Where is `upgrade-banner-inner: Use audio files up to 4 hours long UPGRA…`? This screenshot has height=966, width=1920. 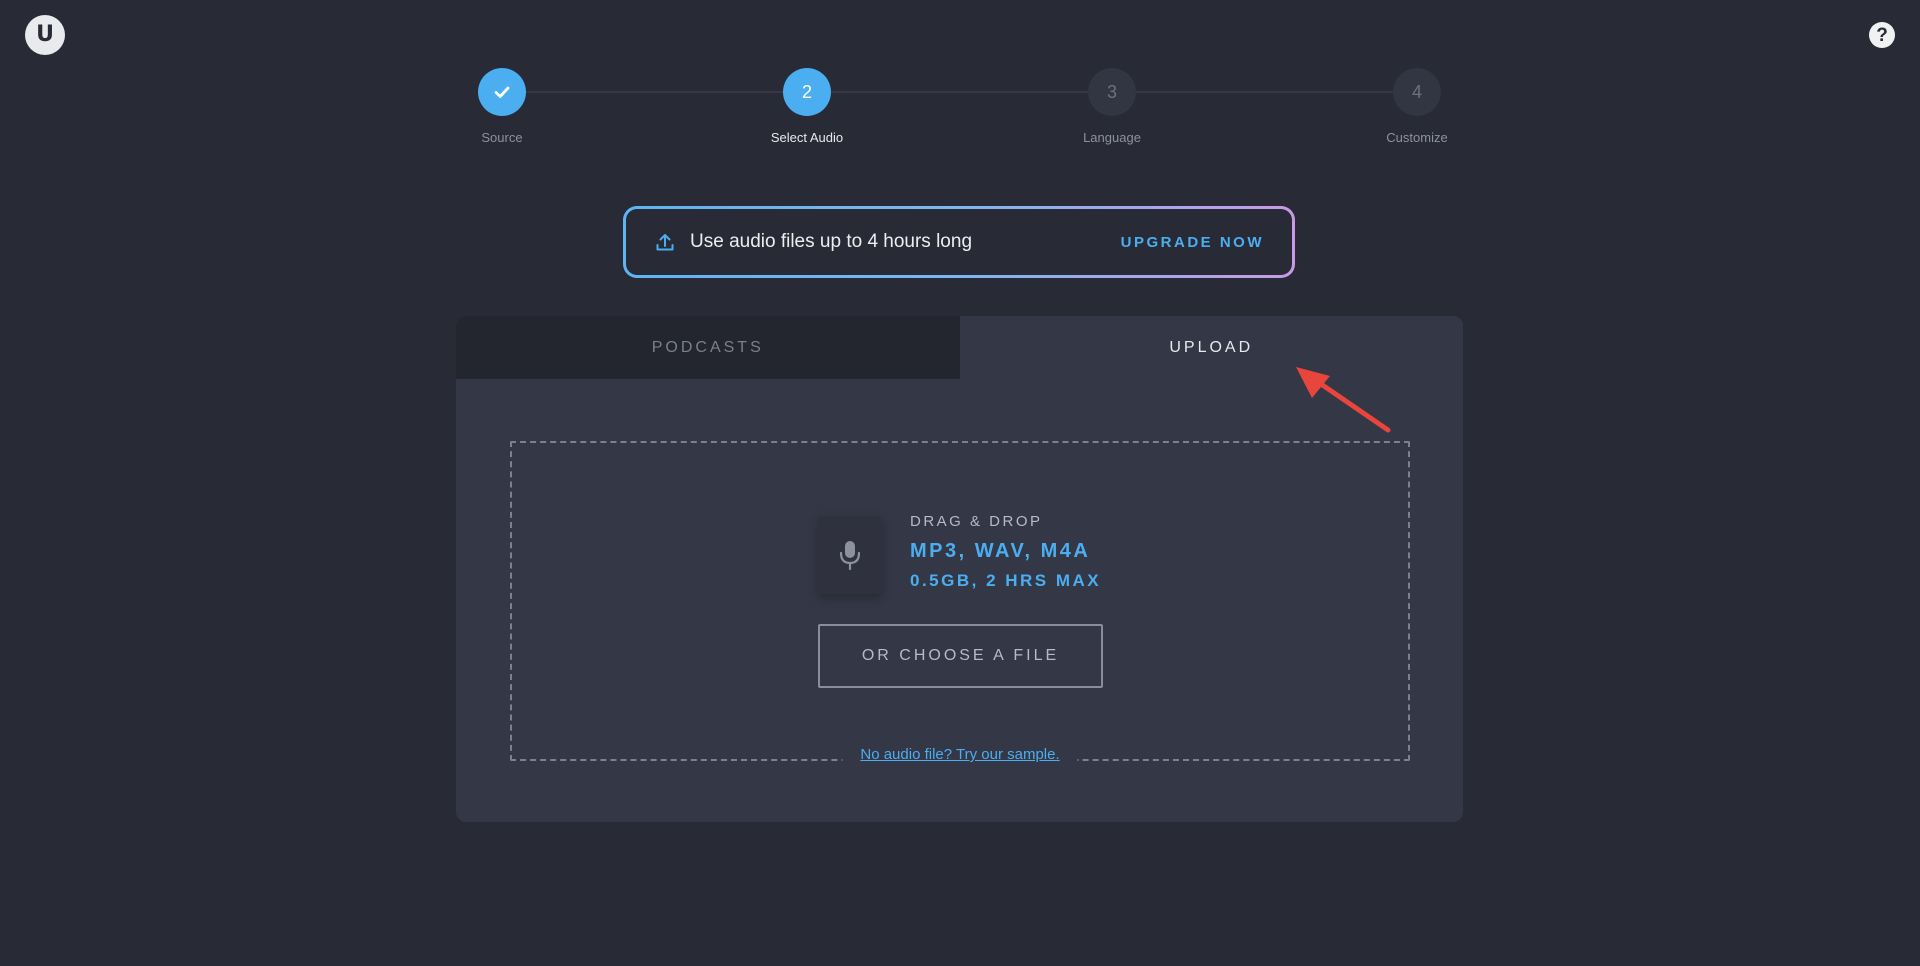 upgrade-banner-inner: Use audio files up to 4 hours long UPGRA… is located at coordinates (959, 242).